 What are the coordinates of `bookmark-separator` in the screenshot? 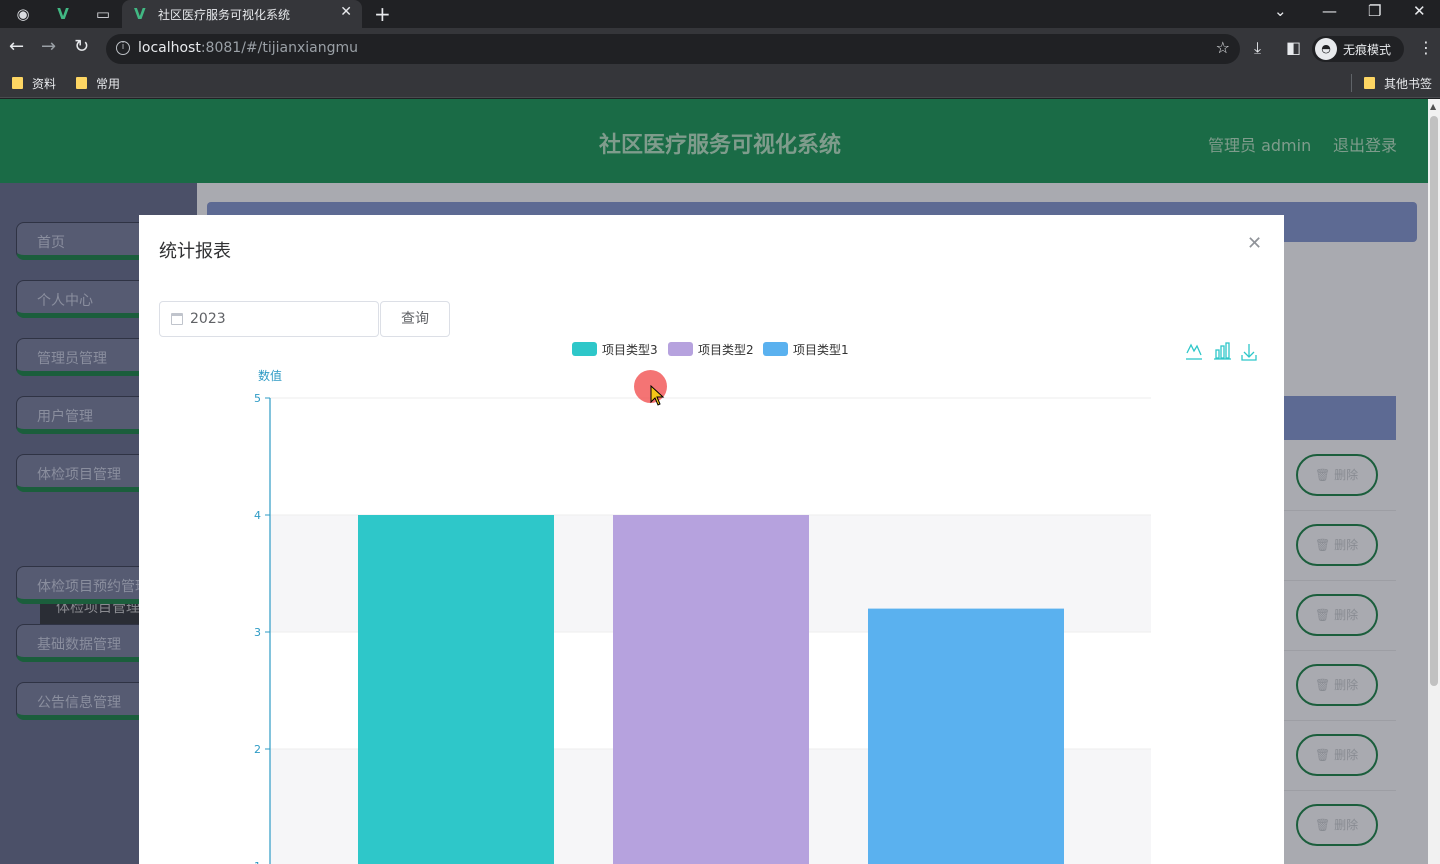 It's located at (1351, 83).